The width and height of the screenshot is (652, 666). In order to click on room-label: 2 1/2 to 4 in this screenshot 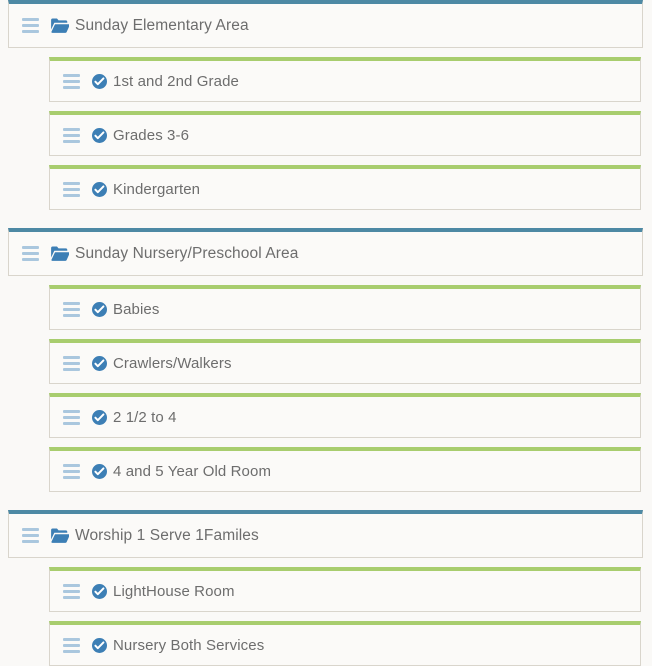, I will do `click(145, 417)`.